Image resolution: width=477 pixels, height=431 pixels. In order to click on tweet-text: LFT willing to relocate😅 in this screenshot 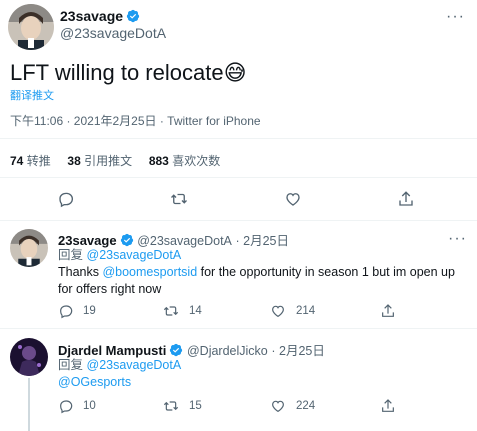, I will do `click(128, 73)`.